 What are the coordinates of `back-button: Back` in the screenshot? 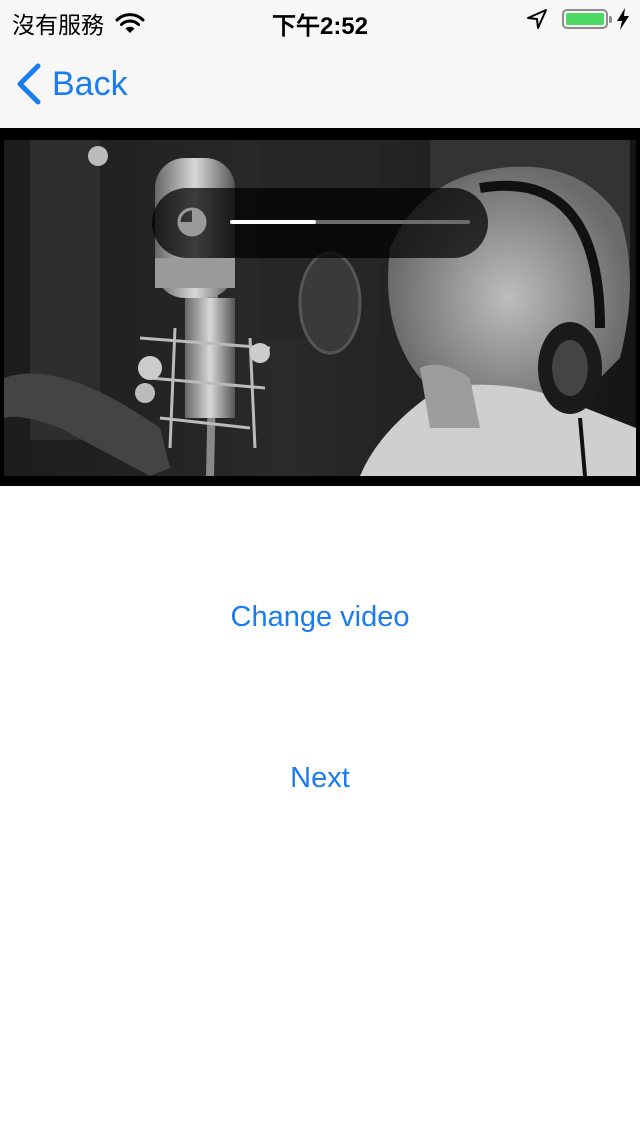 It's located at (71, 84).